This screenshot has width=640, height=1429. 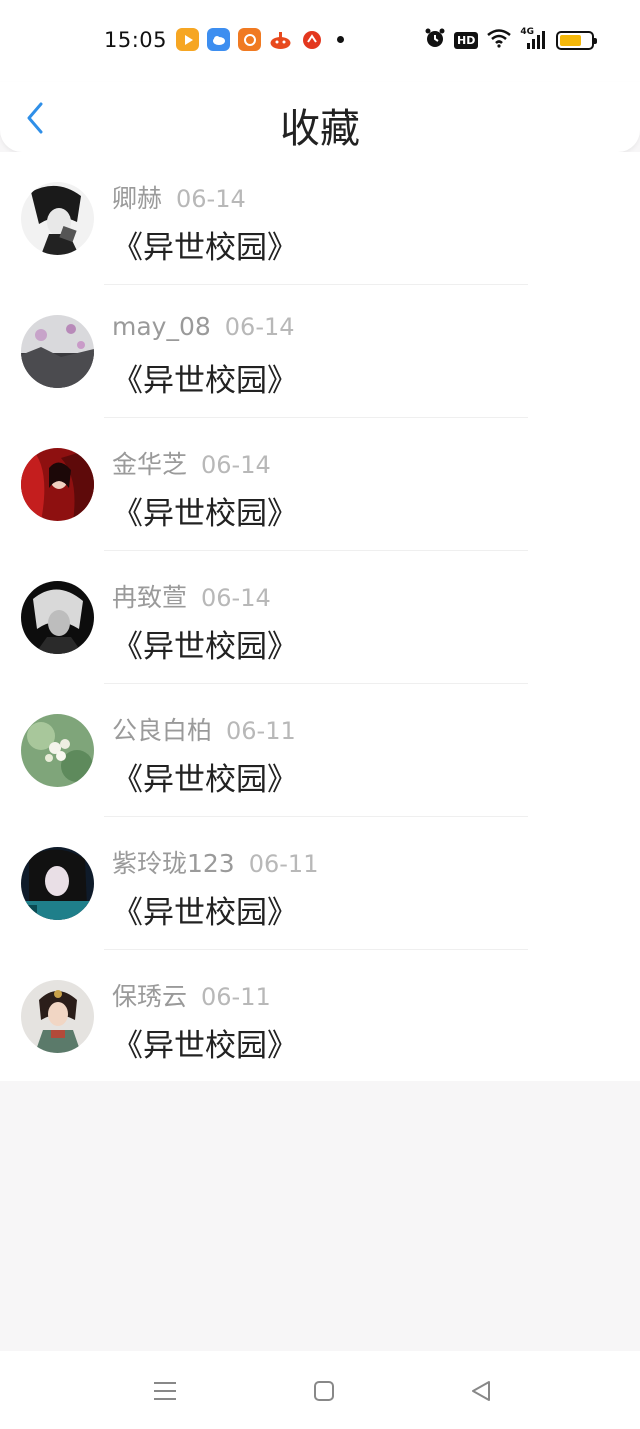 I want to click on item-header: 卿赫 06-14, so click(x=179, y=197).